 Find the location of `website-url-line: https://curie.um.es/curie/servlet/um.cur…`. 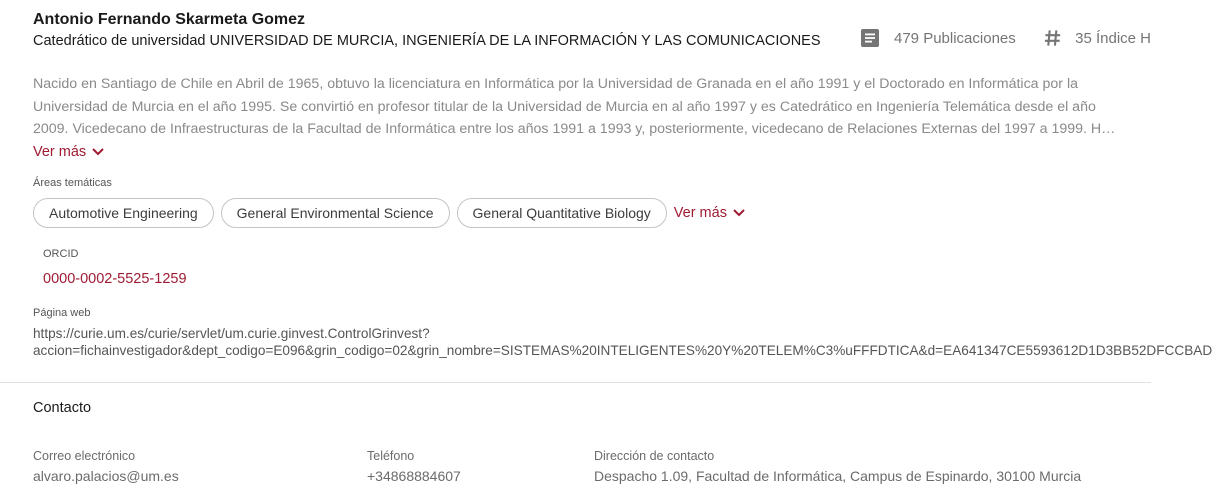

website-url-line: https://curie.um.es/curie/servlet/um.cur… is located at coordinates (231, 333).